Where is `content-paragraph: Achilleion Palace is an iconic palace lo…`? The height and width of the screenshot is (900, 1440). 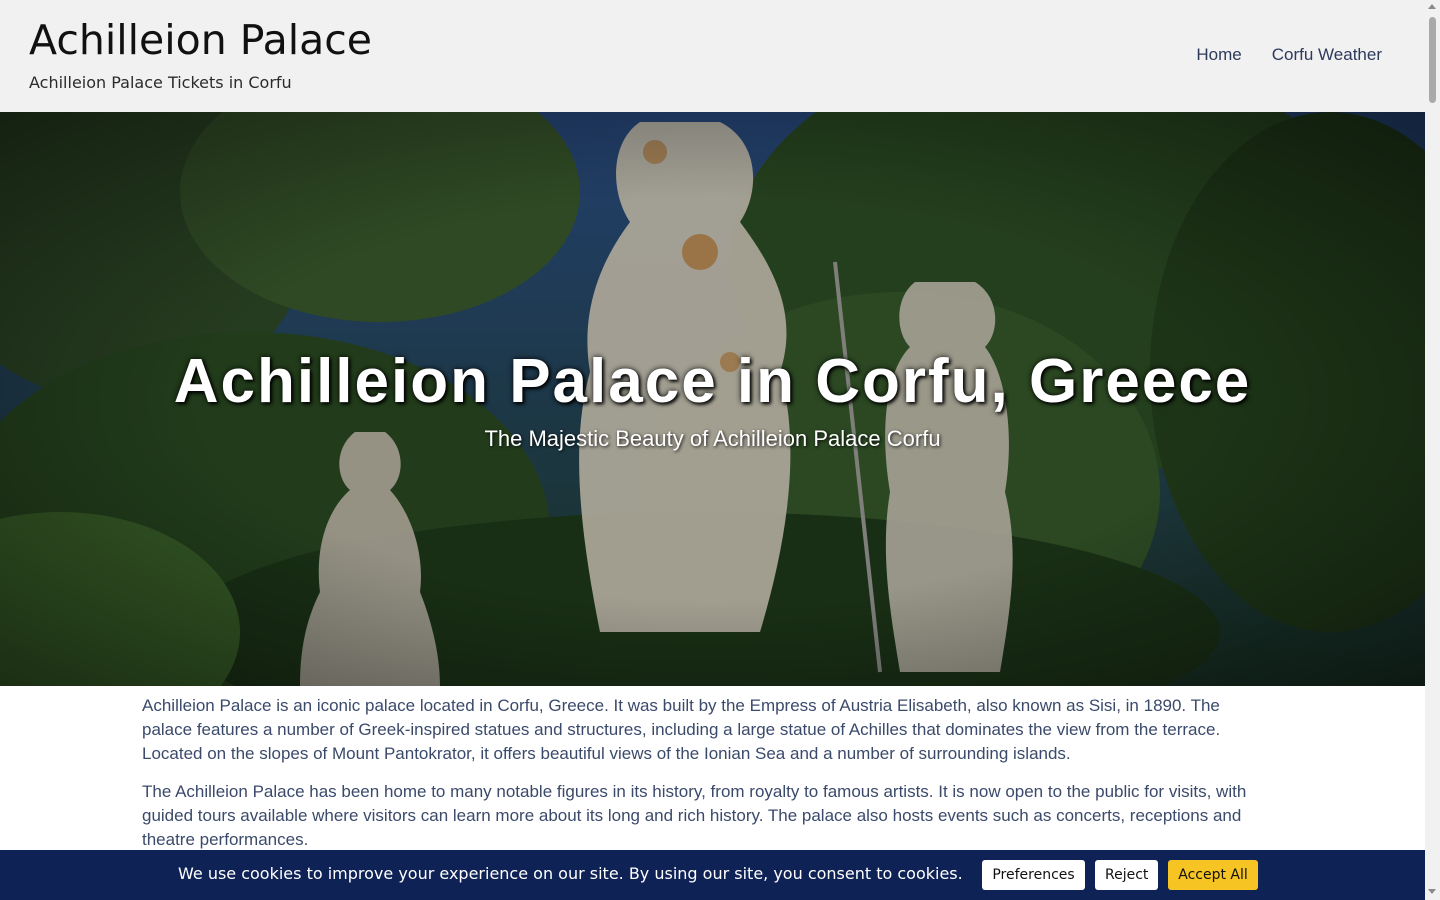 content-paragraph: Achilleion Palace is an iconic palace lo… is located at coordinates (681, 729).